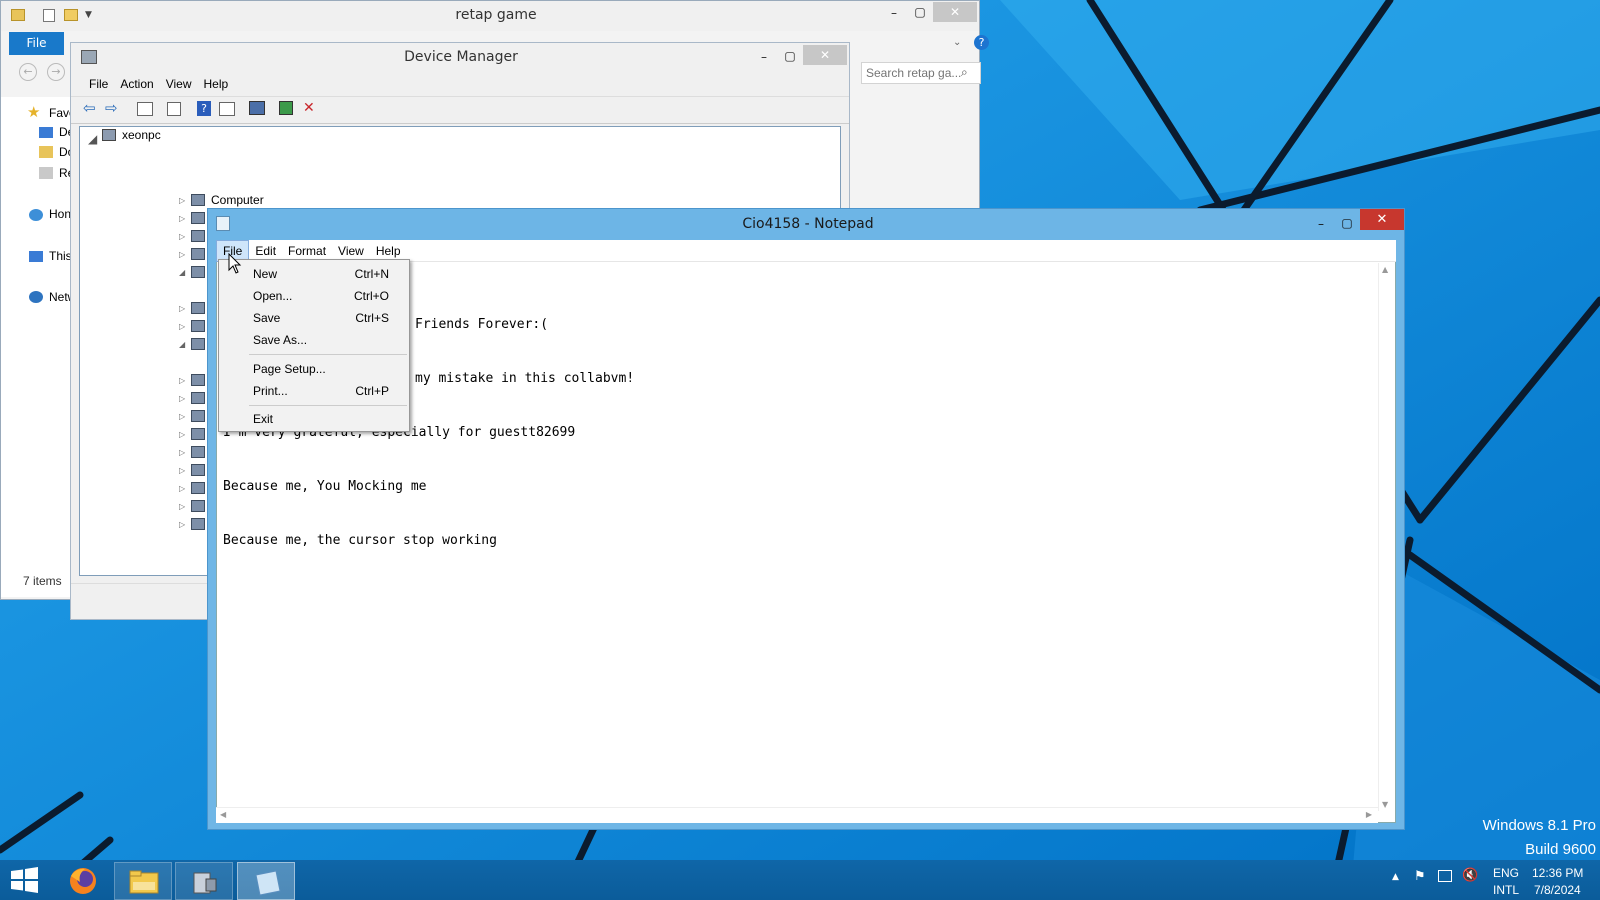 This screenshot has width=1600, height=900. I want to click on search-icon: ⌕, so click(964, 72).